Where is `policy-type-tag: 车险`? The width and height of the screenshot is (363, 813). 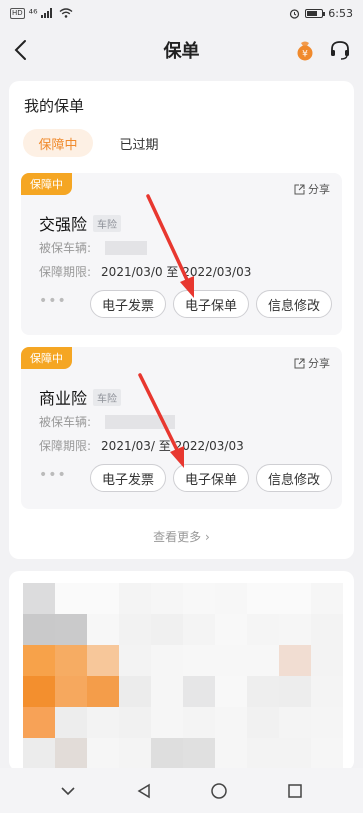
policy-type-tag: 车险 is located at coordinates (107, 397).